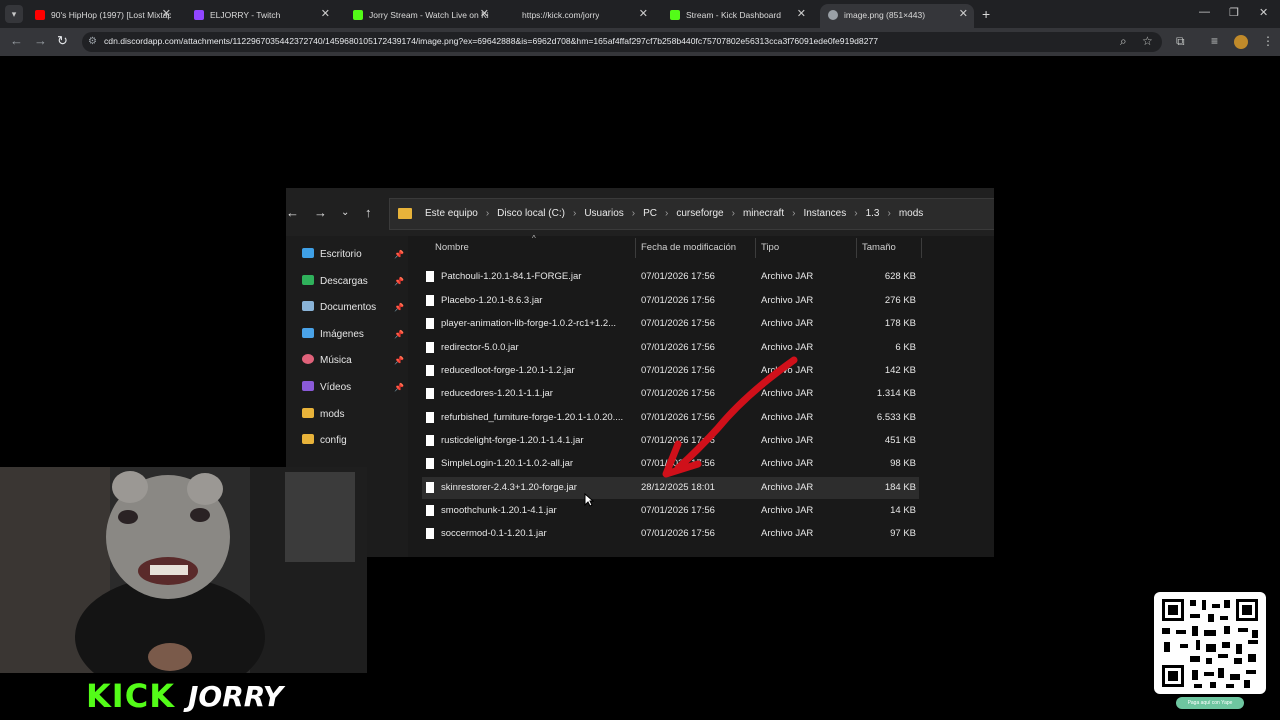  What do you see at coordinates (16, 40) in the screenshot?
I see `back-icon: ←` at bounding box center [16, 40].